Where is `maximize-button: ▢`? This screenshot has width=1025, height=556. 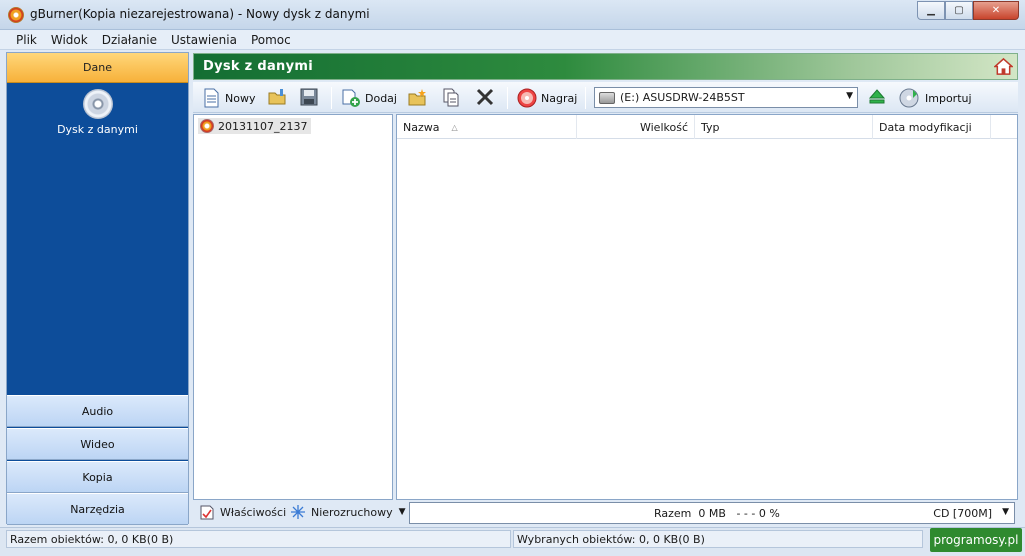
maximize-button: ▢ is located at coordinates (959, 10).